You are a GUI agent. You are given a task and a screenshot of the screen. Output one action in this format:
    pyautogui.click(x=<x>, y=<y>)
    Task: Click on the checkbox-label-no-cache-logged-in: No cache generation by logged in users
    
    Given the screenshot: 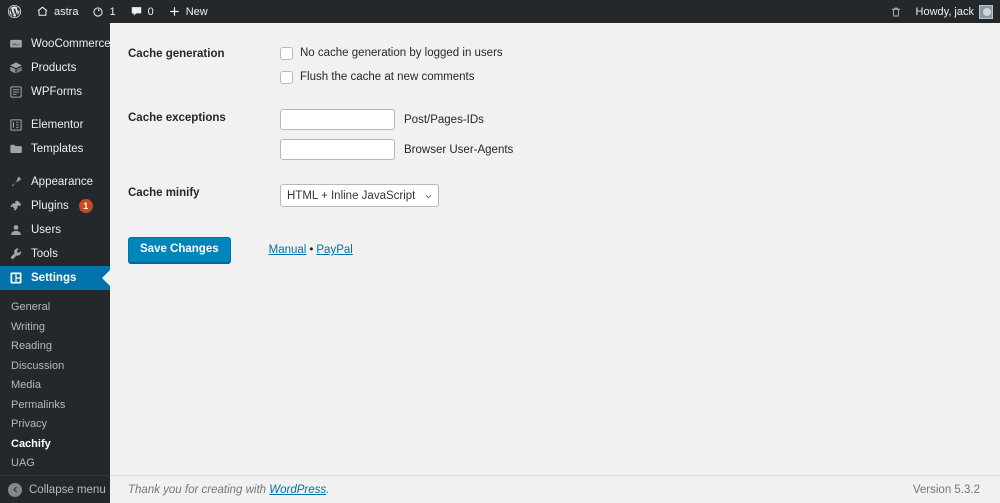 What is the action you would take?
    pyautogui.click(x=401, y=53)
    